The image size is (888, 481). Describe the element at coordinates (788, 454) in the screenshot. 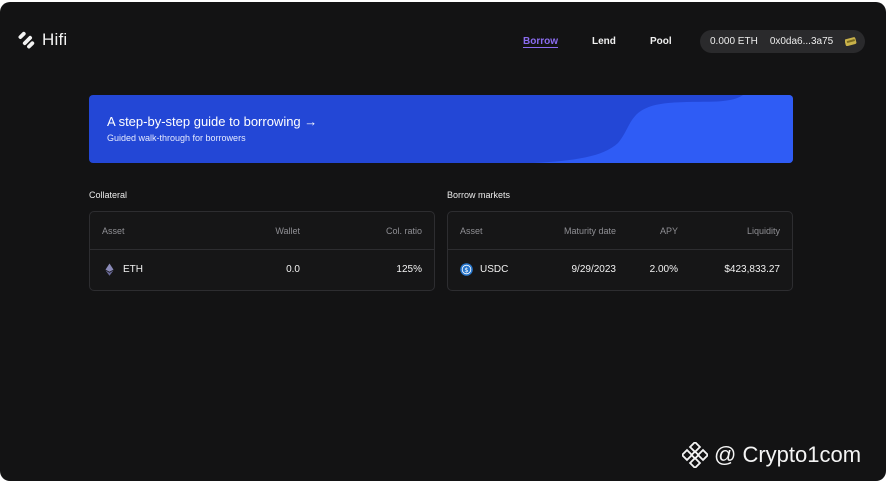

I see `watermark-text: @ Crypto1com` at that location.